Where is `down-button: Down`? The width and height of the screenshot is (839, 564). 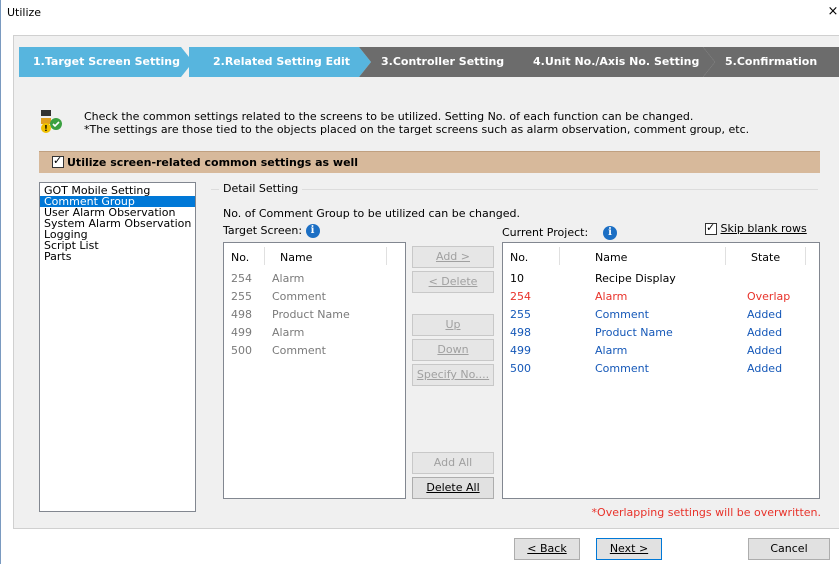 down-button: Down is located at coordinates (453, 350).